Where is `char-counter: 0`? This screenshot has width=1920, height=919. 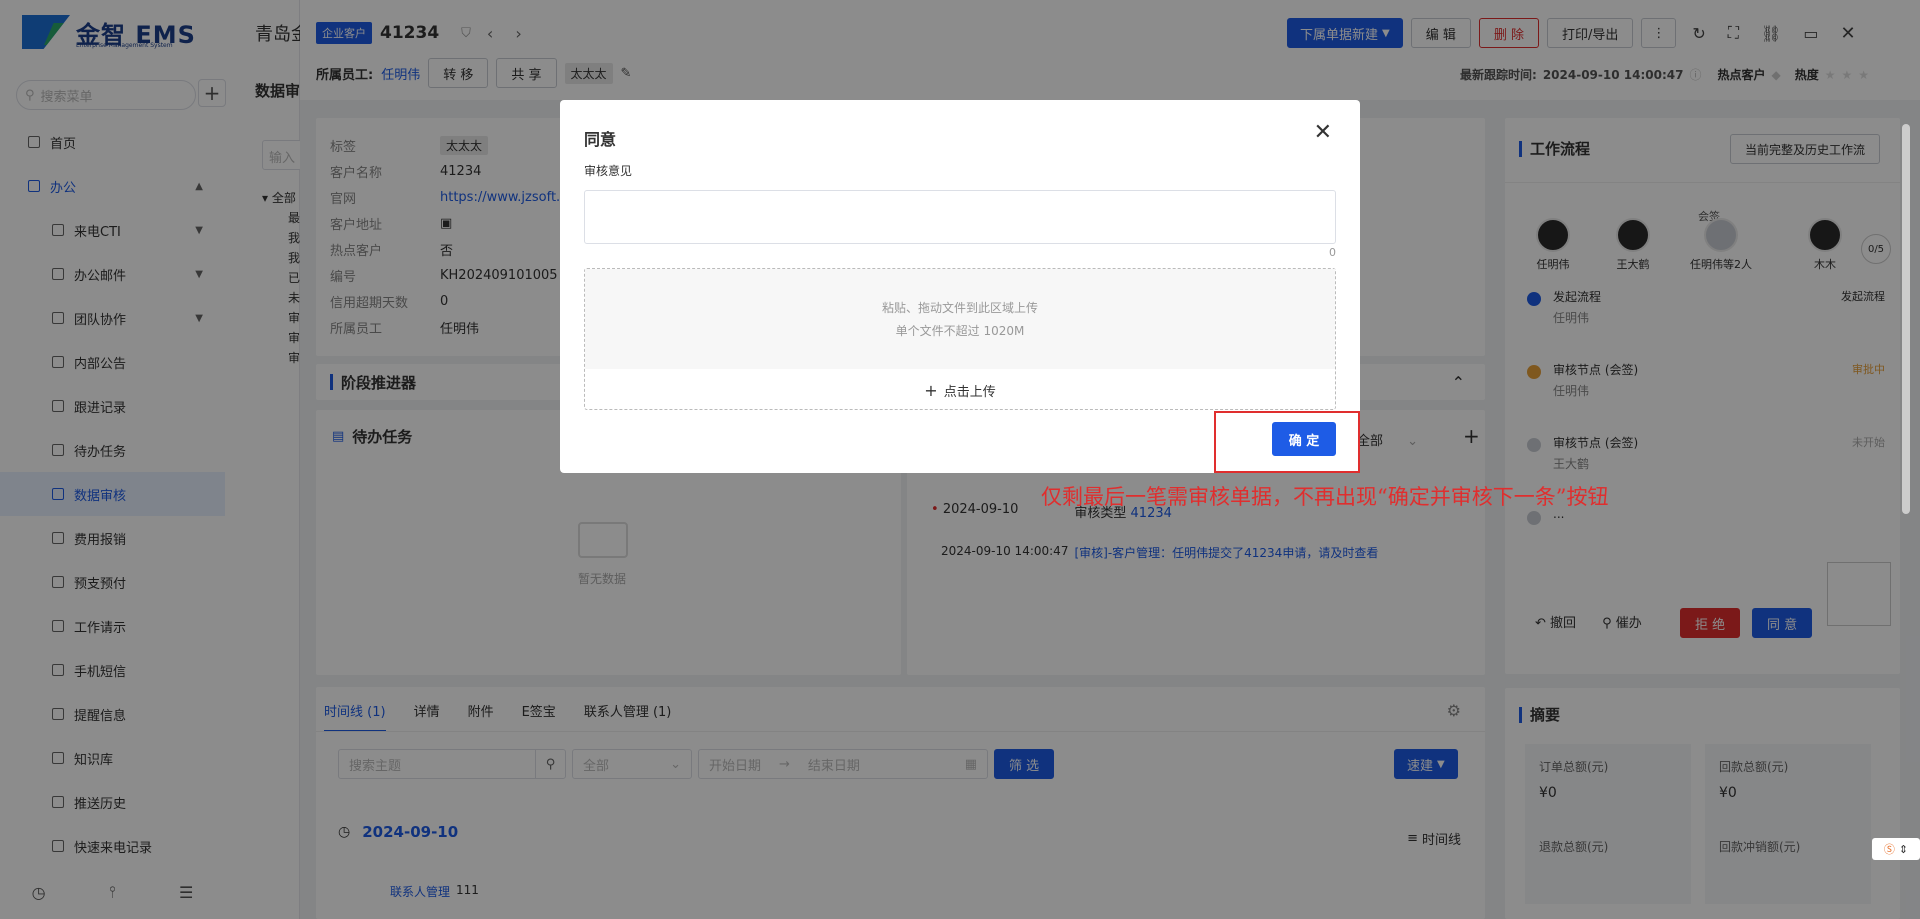
char-counter: 0 is located at coordinates (1332, 252).